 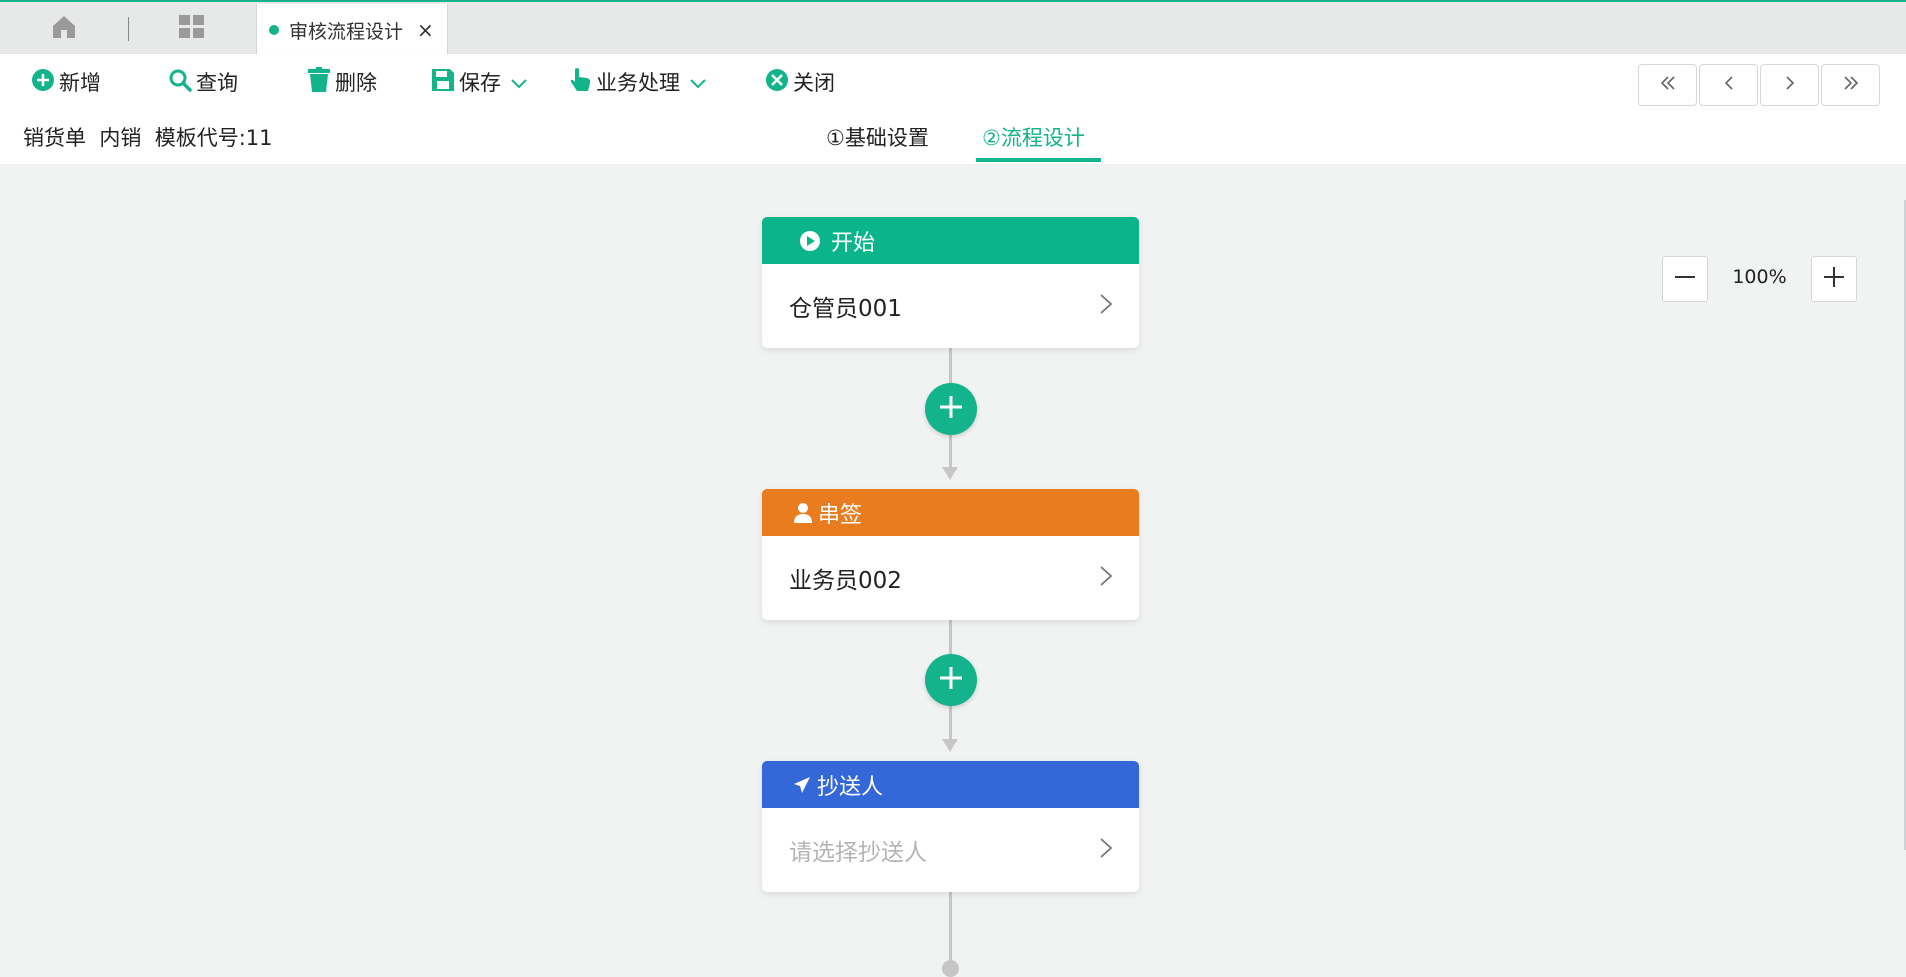 What do you see at coordinates (858, 853) in the screenshot?
I see `node-placeholder: 请选择抄送人` at bounding box center [858, 853].